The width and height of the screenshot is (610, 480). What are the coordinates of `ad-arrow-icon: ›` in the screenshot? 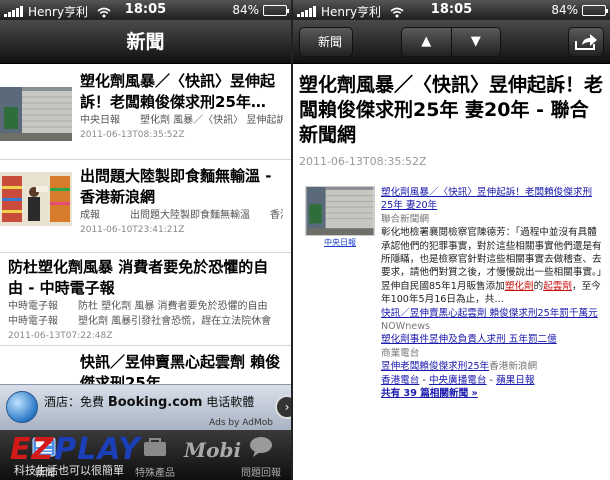 It's located at (283, 407).